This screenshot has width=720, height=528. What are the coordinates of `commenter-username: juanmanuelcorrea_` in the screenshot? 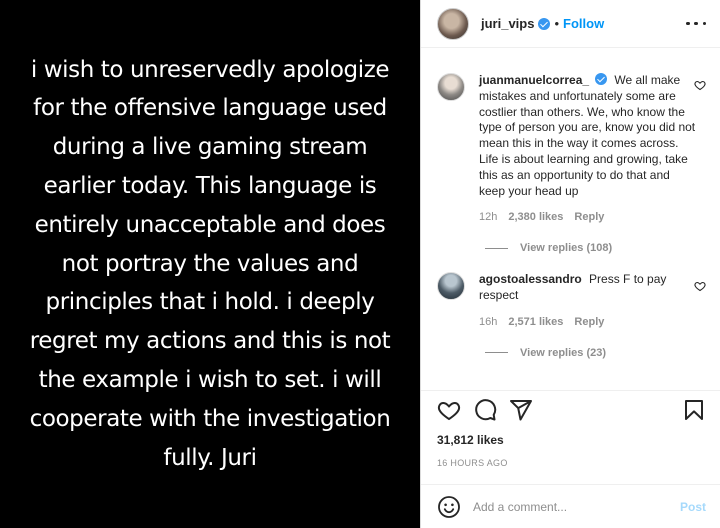 It's located at (534, 80).